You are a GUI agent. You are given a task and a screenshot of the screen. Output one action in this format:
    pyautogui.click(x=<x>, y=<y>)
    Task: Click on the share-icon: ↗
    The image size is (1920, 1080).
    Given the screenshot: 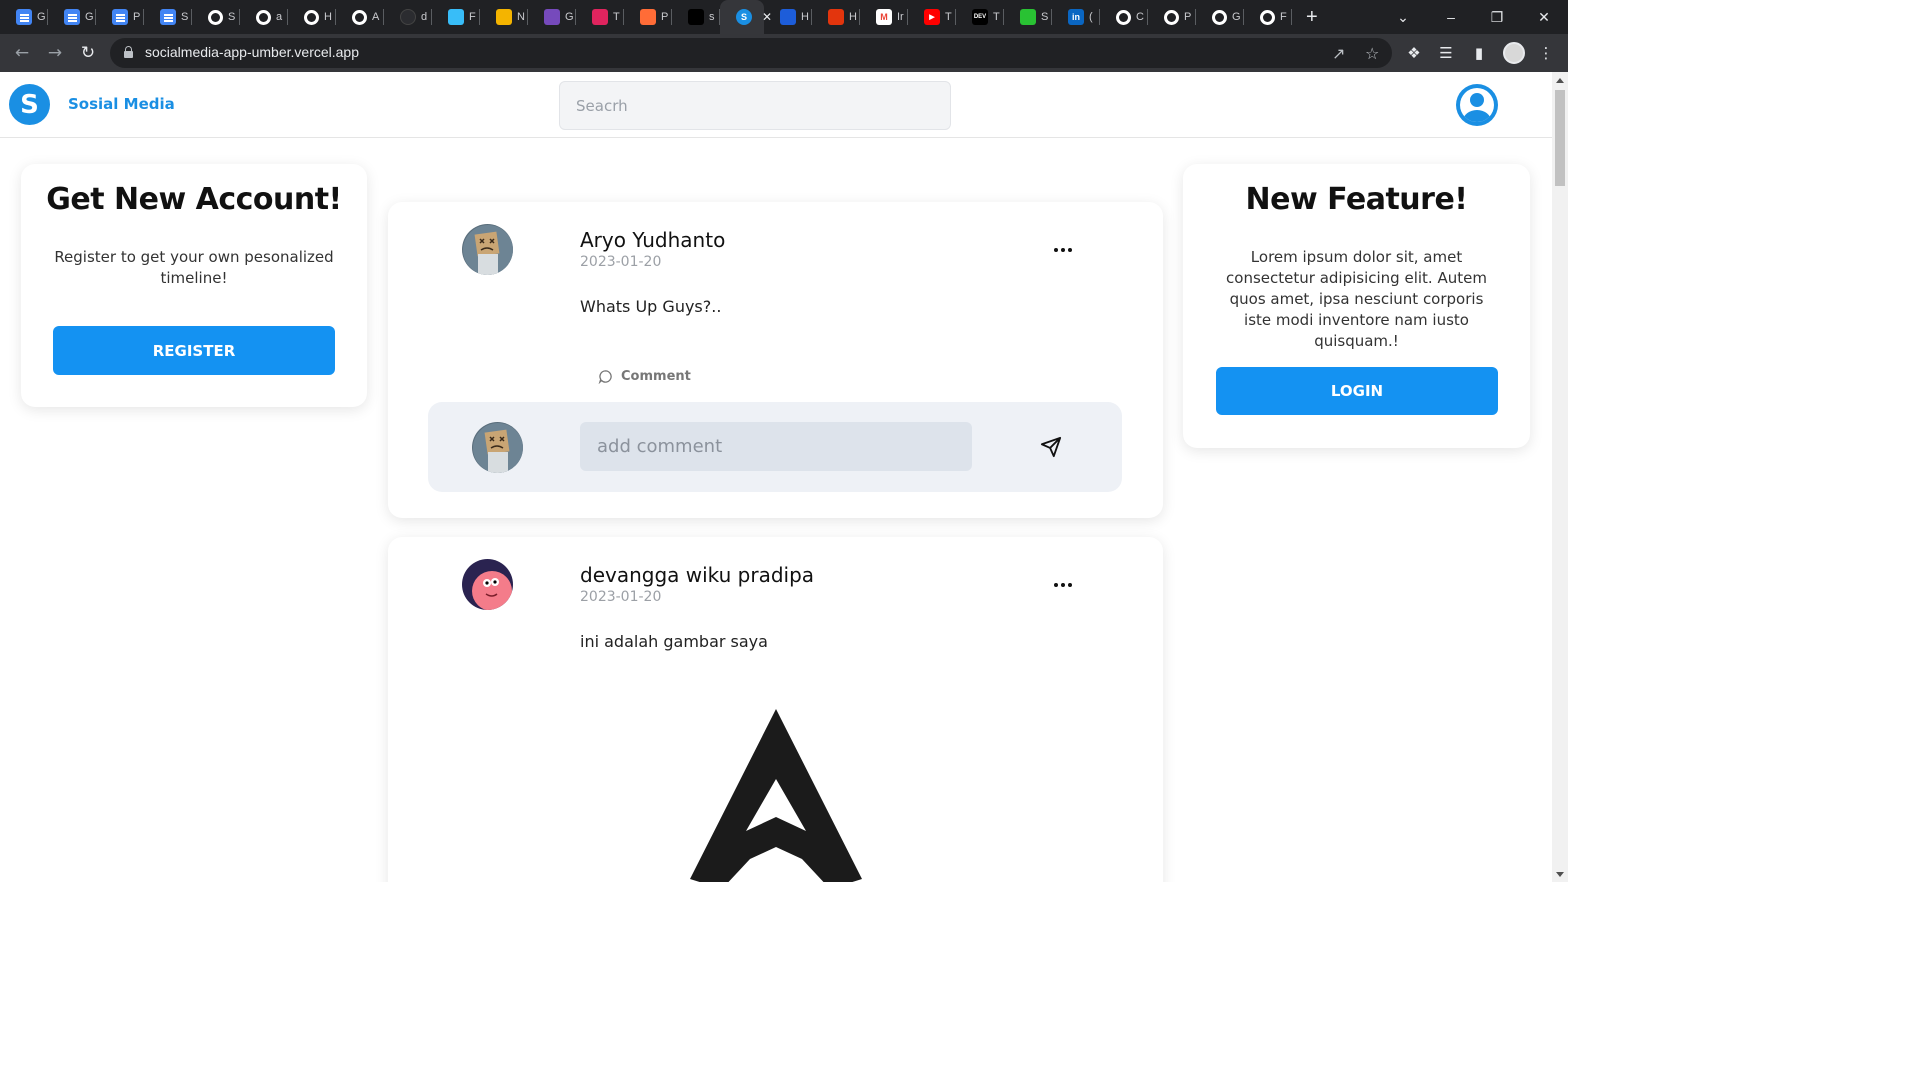 What is the action you would take?
    pyautogui.click(x=1338, y=53)
    